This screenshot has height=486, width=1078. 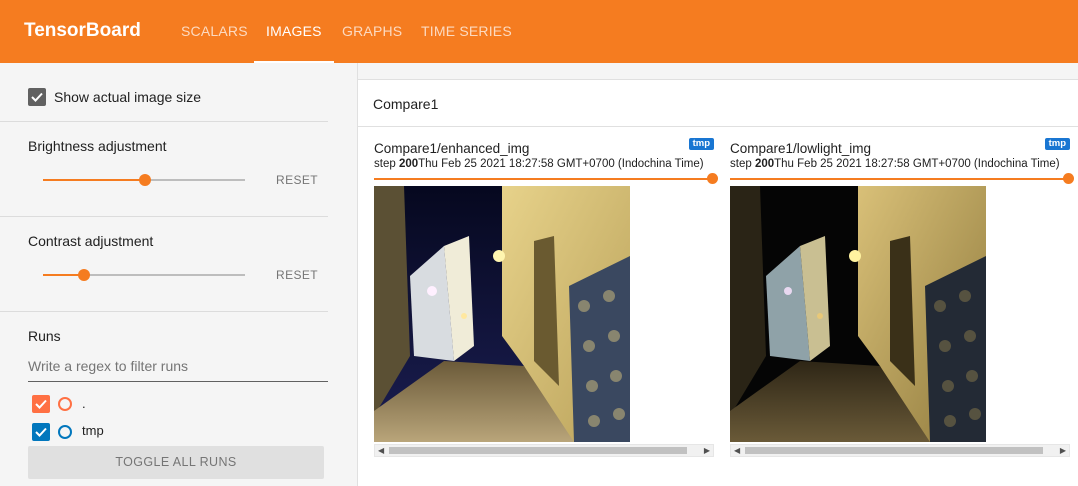 I want to click on contrast-slider-thumb, so click(x=84, y=275).